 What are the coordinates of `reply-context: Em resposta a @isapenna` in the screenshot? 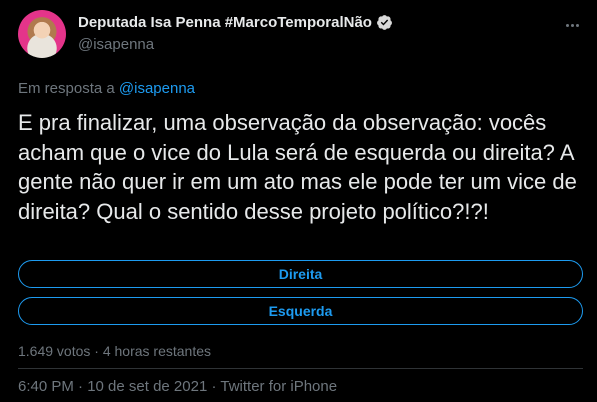 It's located at (106, 88).